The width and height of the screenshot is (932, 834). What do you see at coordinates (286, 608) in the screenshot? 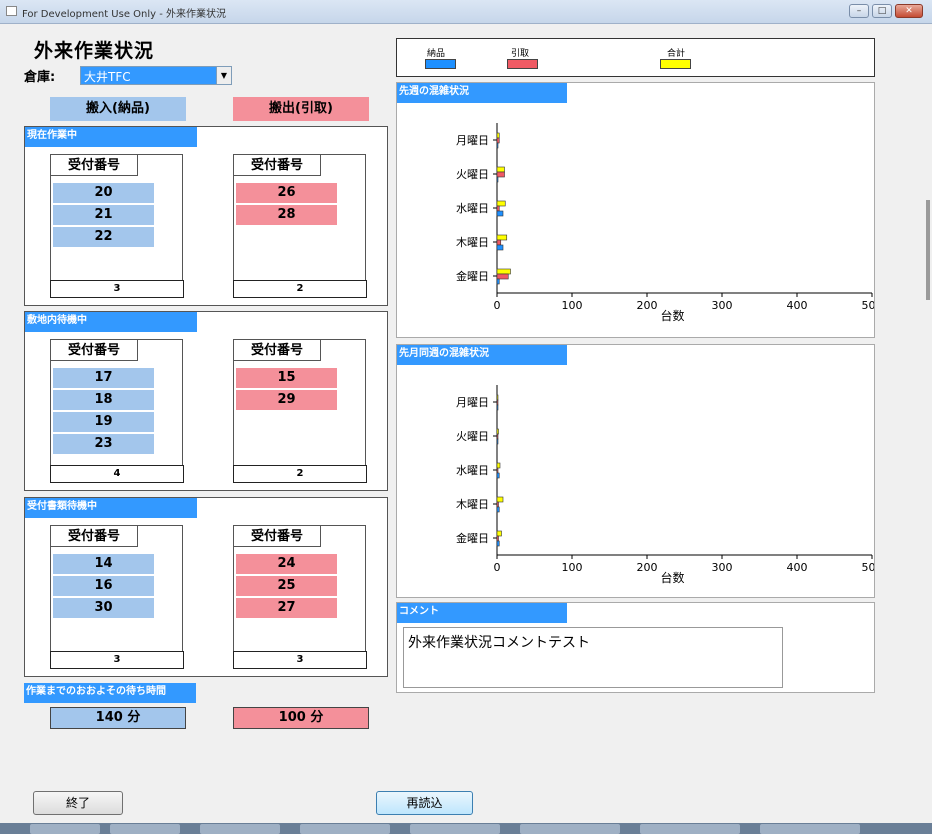
I see `list-item: 27` at bounding box center [286, 608].